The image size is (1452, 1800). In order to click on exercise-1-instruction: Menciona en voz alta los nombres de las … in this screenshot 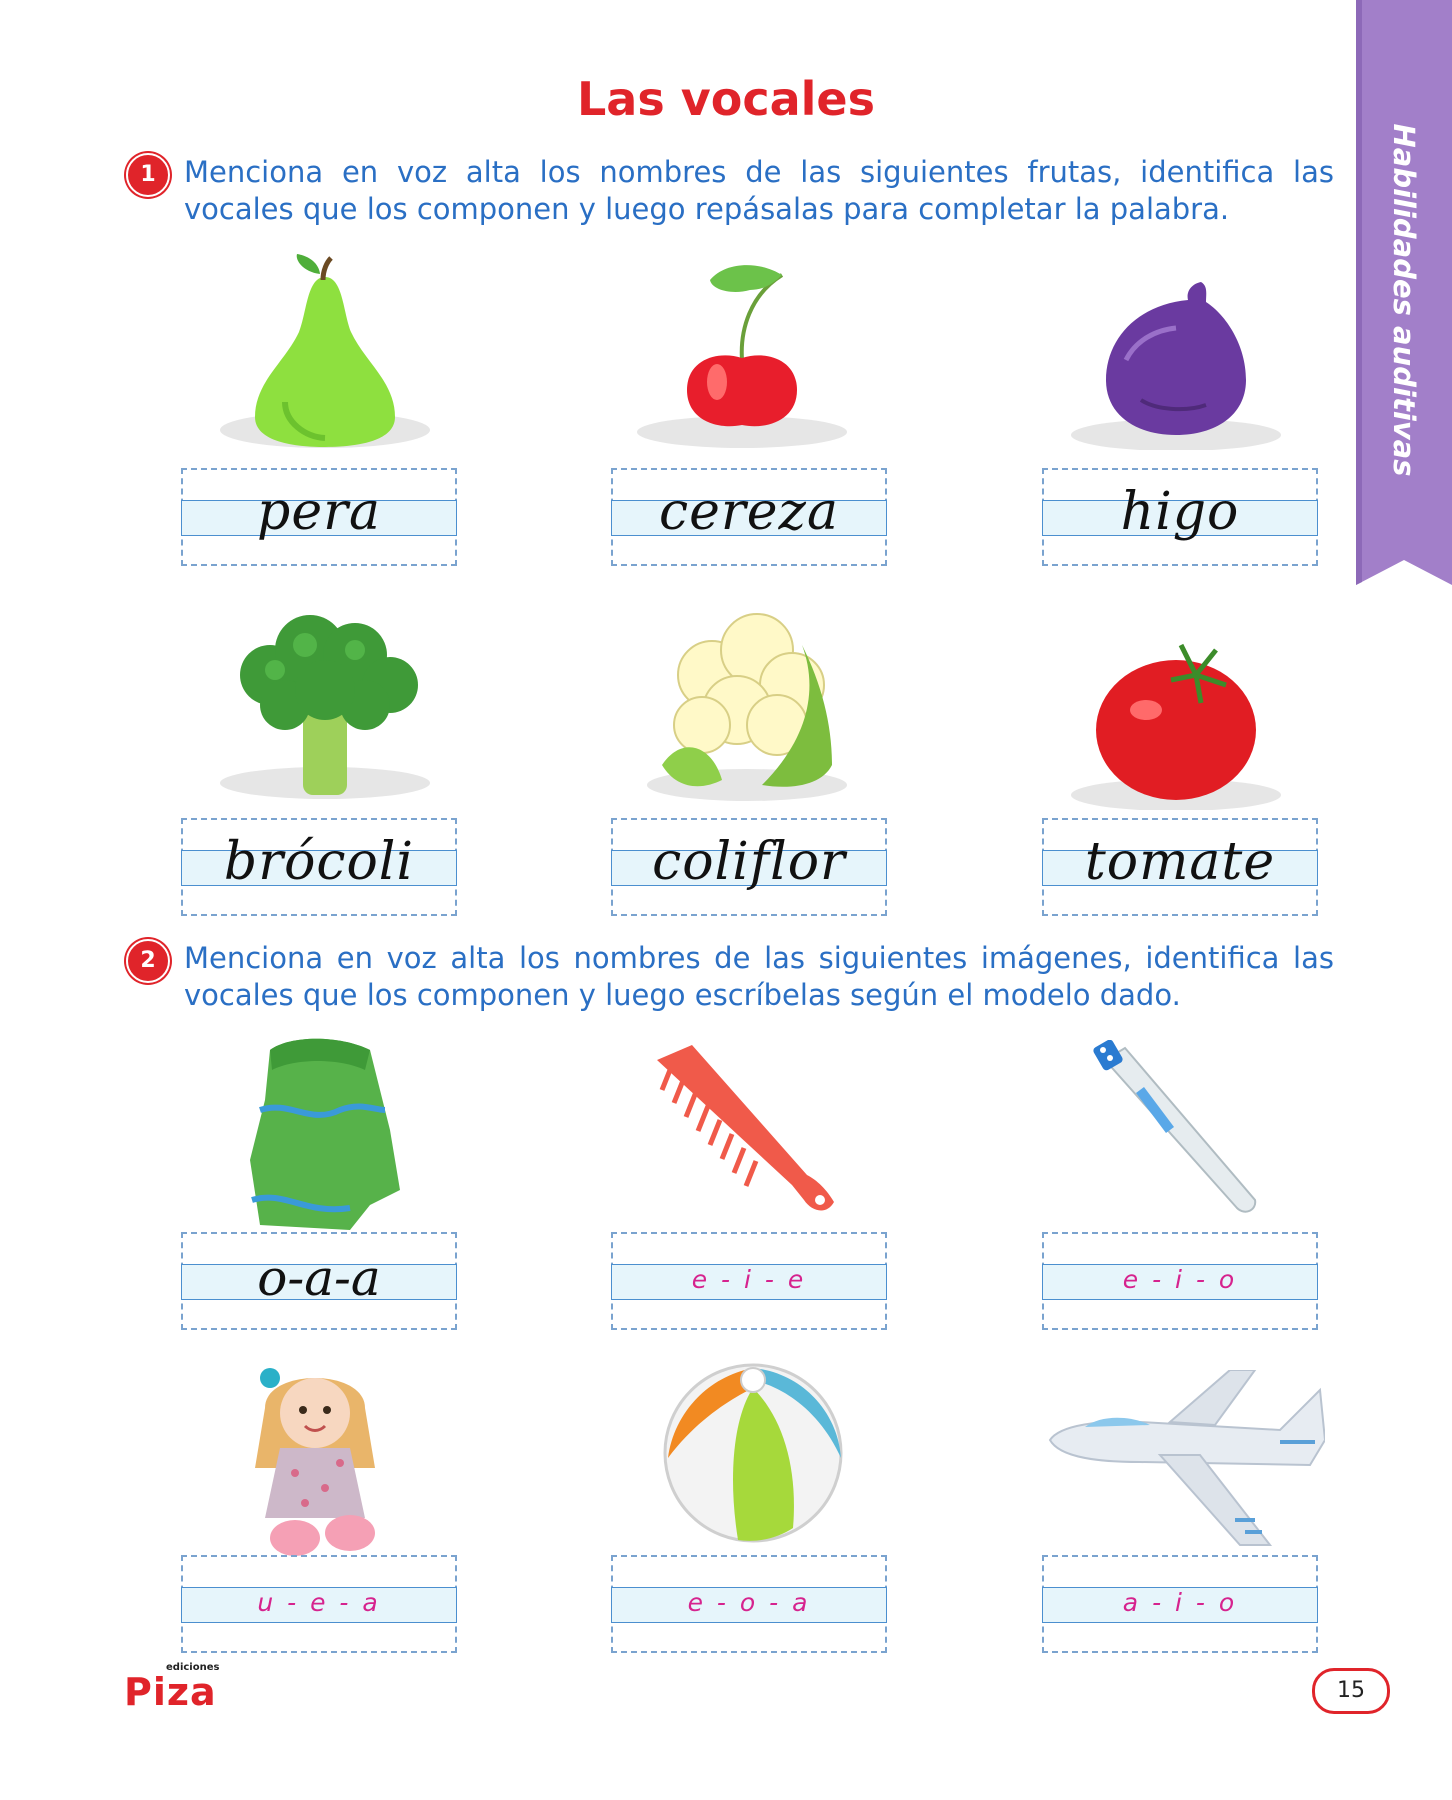, I will do `click(759, 191)`.